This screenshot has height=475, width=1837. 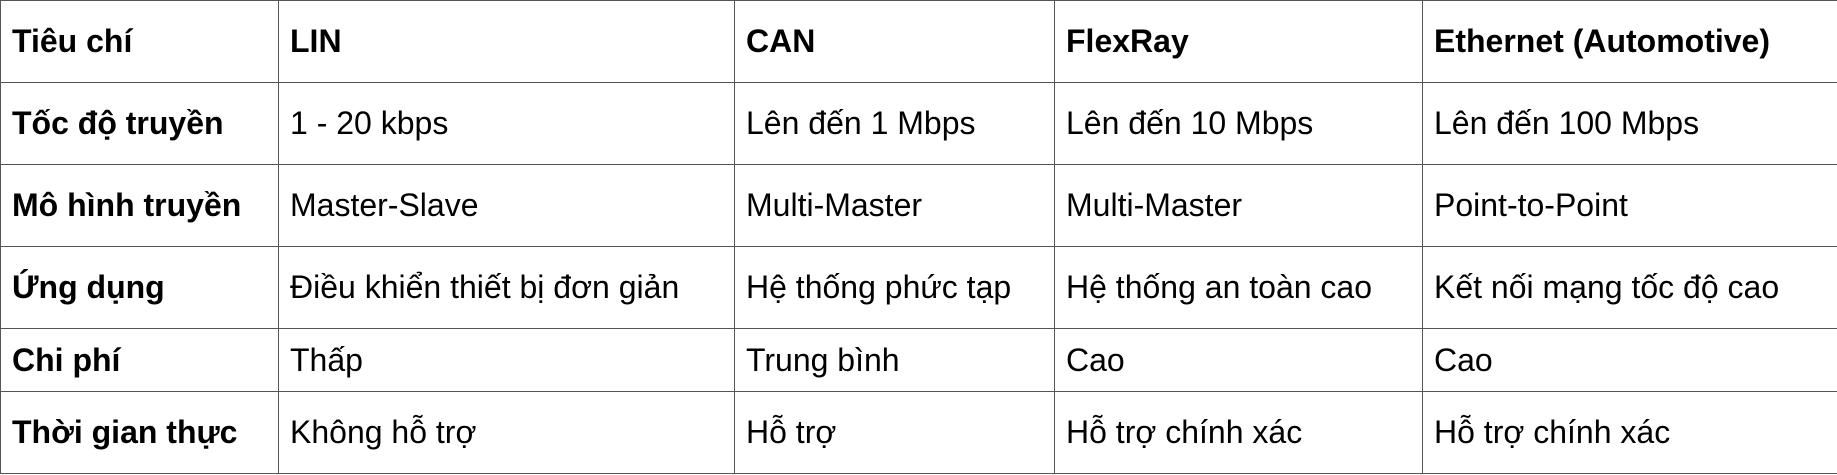 What do you see at coordinates (139, 287) in the screenshot?
I see `row-label: Ứng dụng` at bounding box center [139, 287].